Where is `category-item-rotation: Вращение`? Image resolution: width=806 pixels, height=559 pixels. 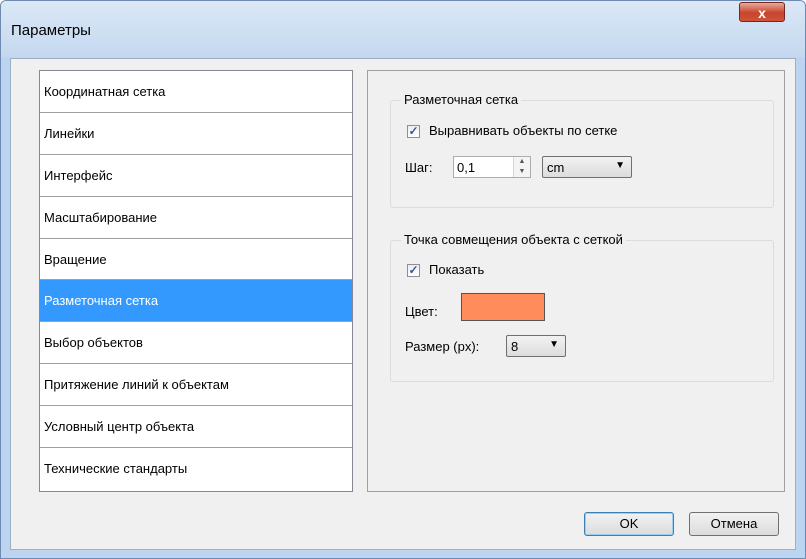
category-item-rotation: Вращение is located at coordinates (196, 260).